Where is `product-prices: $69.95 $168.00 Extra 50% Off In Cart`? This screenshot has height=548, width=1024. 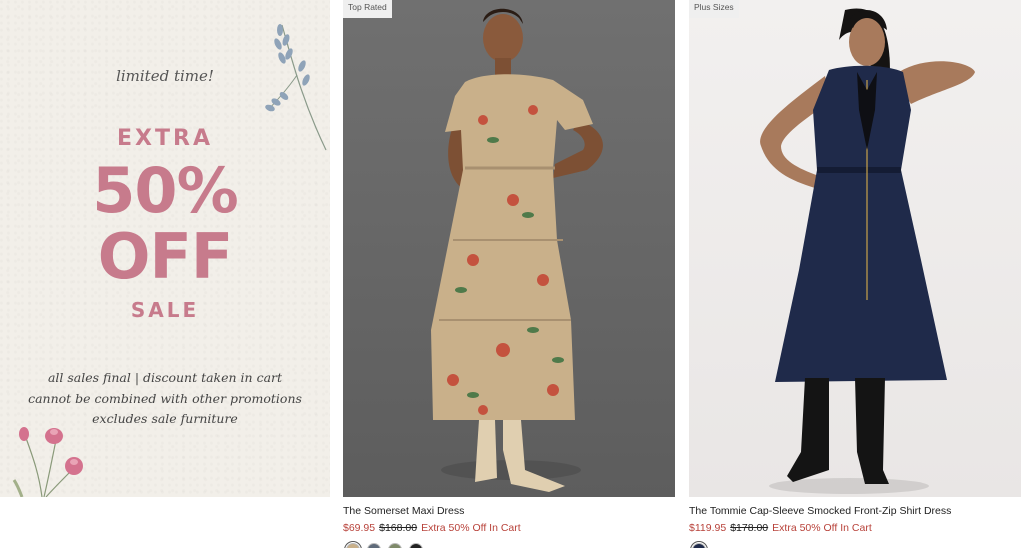
product-prices: $69.95 $168.00 Extra 50% Off In Cart is located at coordinates (432, 528).